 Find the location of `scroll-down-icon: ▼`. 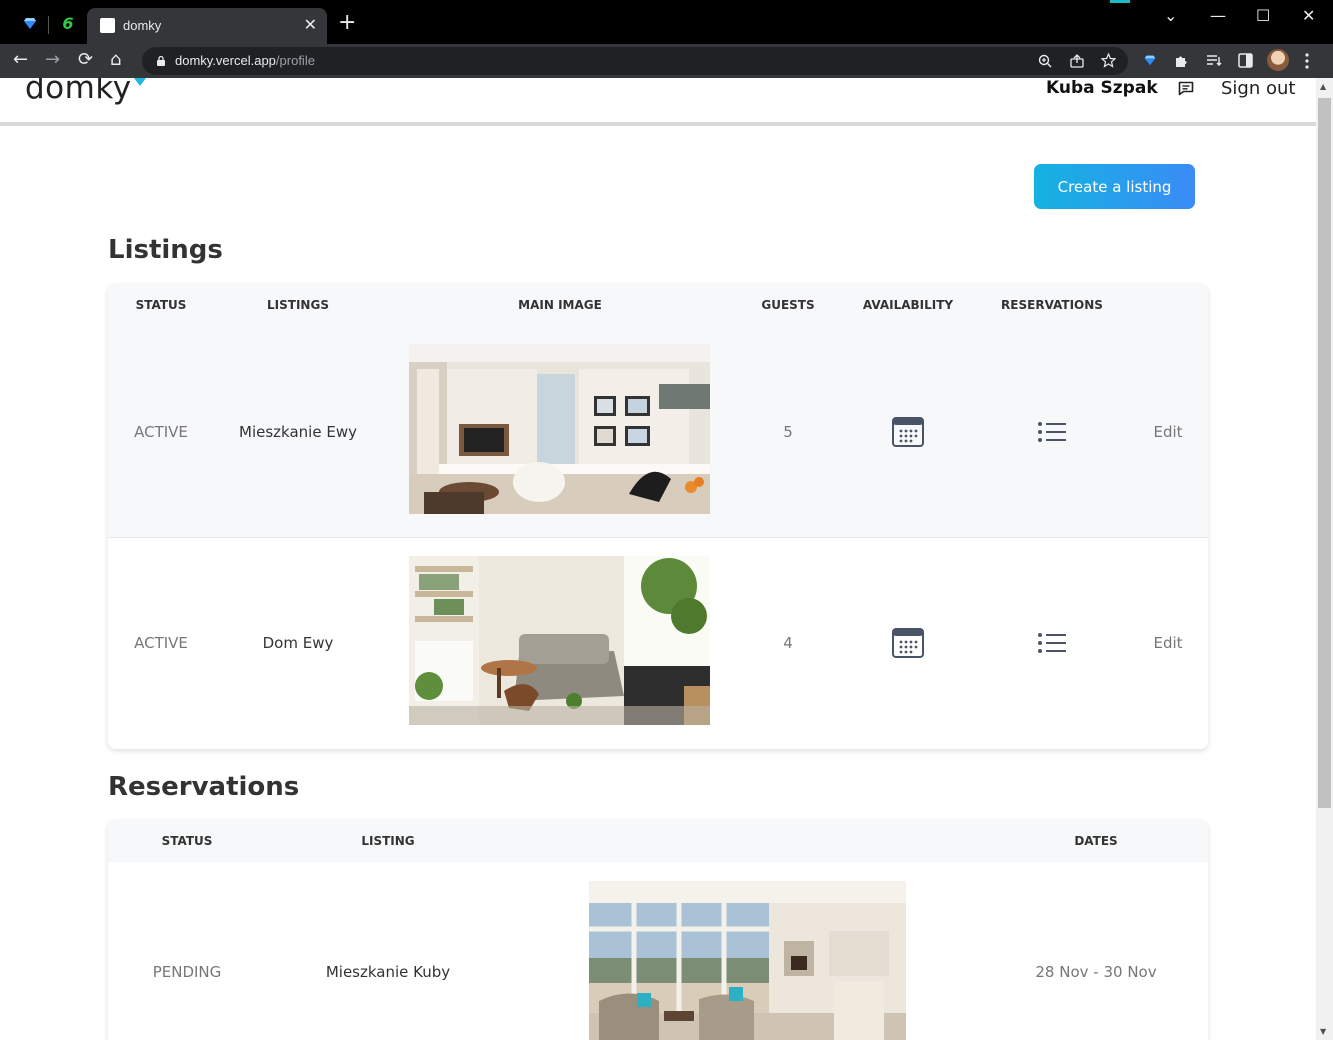

scroll-down-icon: ▼ is located at coordinates (1323, 1031).